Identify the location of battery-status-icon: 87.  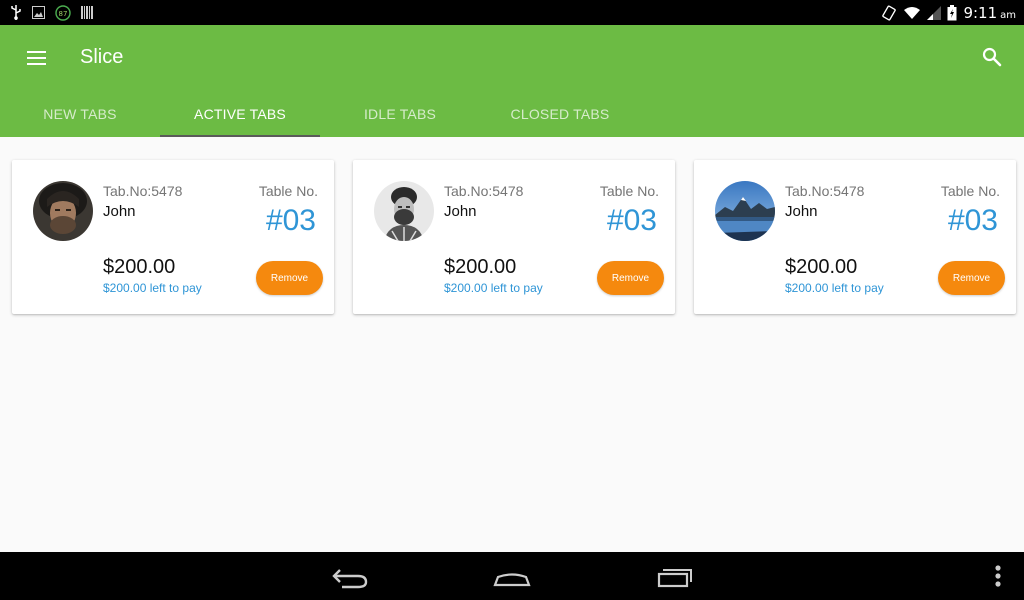
(63, 12).